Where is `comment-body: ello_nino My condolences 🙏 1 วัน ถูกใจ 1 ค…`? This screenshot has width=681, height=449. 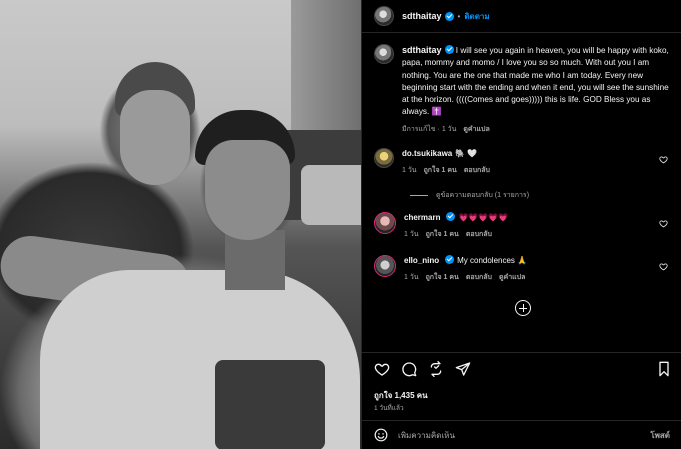 comment-body: ello_nino My condolences 🙏 1 วัน ถูกใจ 1 ค… is located at coordinates (534, 269).